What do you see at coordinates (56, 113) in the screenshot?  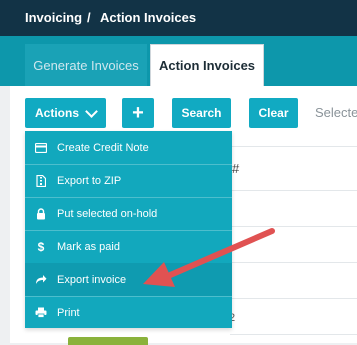 I see `actions-label: Actions` at bounding box center [56, 113].